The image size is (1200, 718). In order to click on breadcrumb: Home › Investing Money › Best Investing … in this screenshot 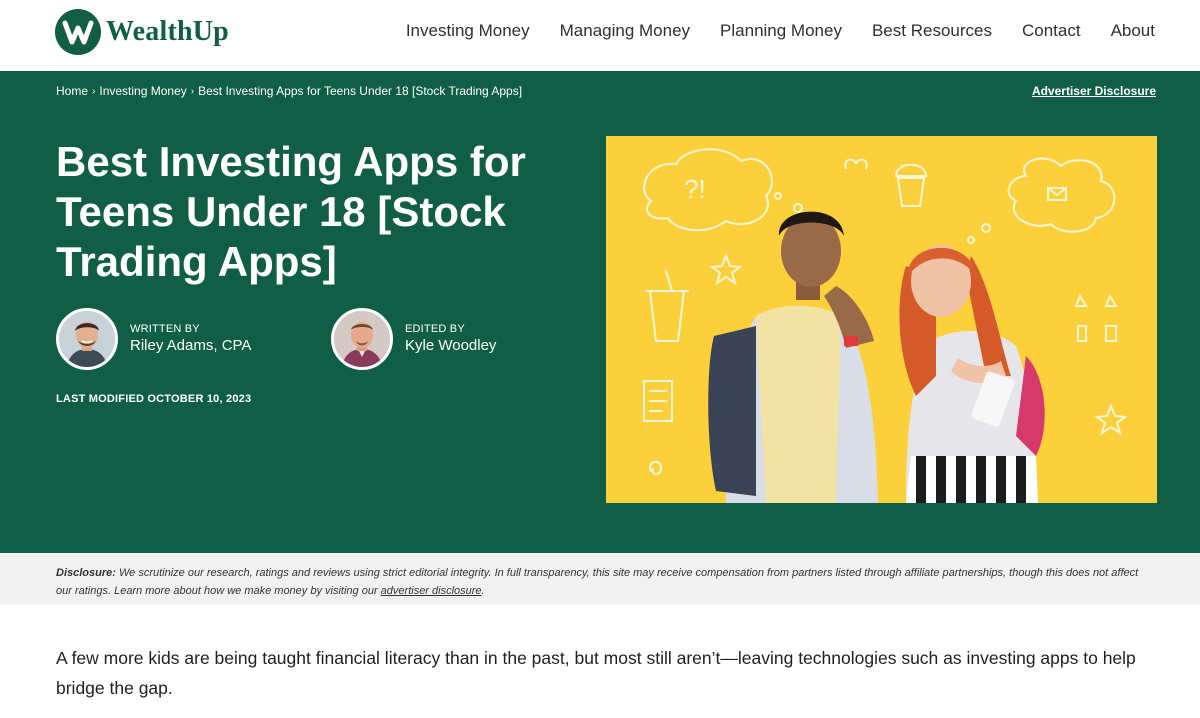, I will do `click(289, 91)`.